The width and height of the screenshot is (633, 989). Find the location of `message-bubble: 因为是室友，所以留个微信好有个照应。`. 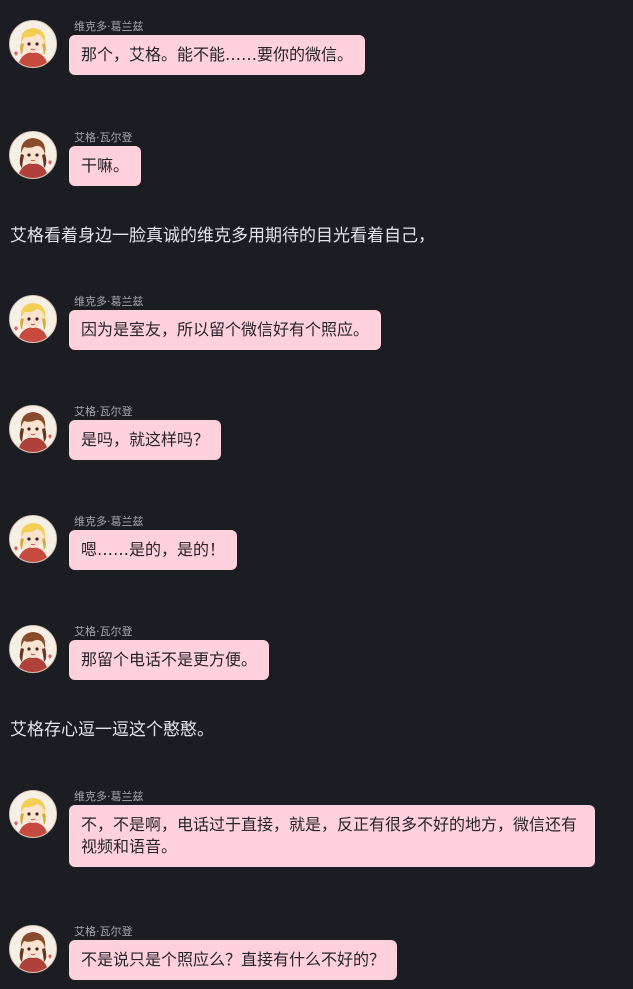

message-bubble: 因为是室友，所以留个微信好有个照应。 is located at coordinates (225, 330).